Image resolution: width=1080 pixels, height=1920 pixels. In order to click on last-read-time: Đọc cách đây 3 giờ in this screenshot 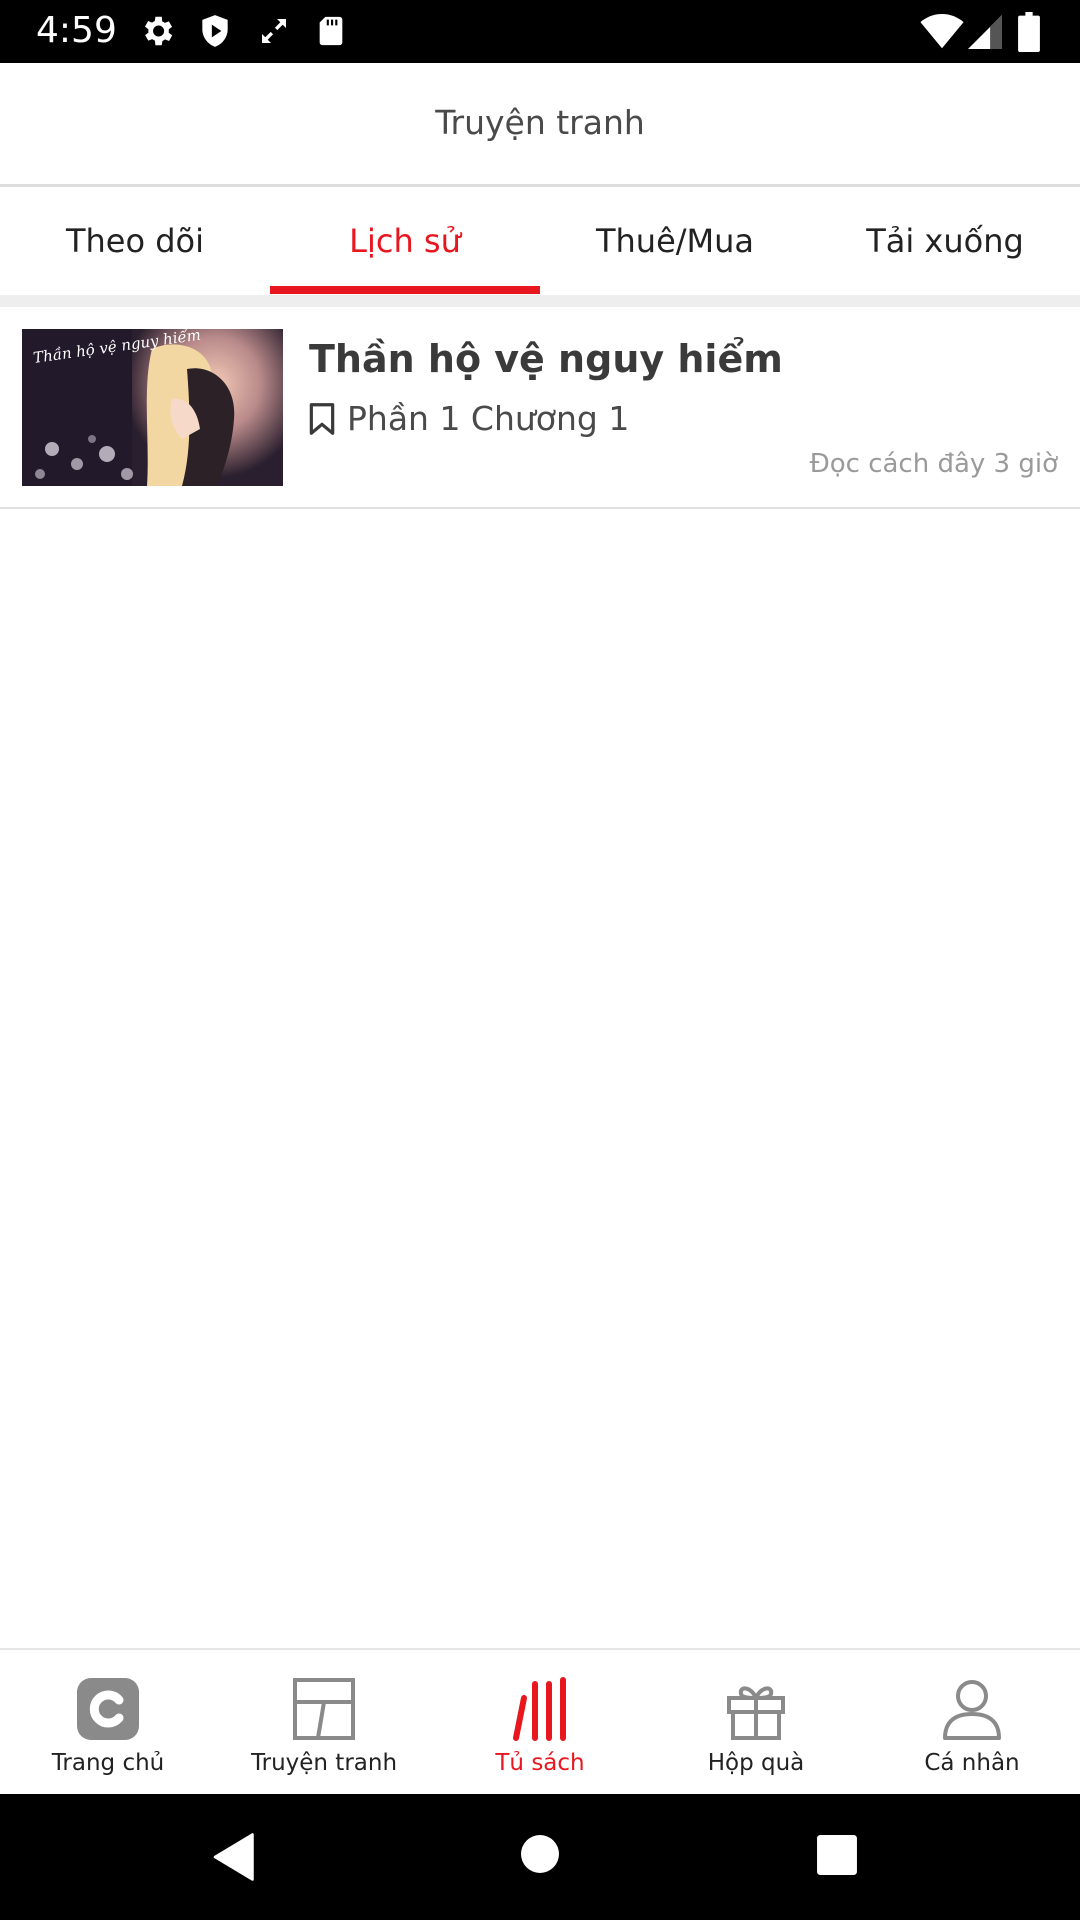, I will do `click(933, 464)`.